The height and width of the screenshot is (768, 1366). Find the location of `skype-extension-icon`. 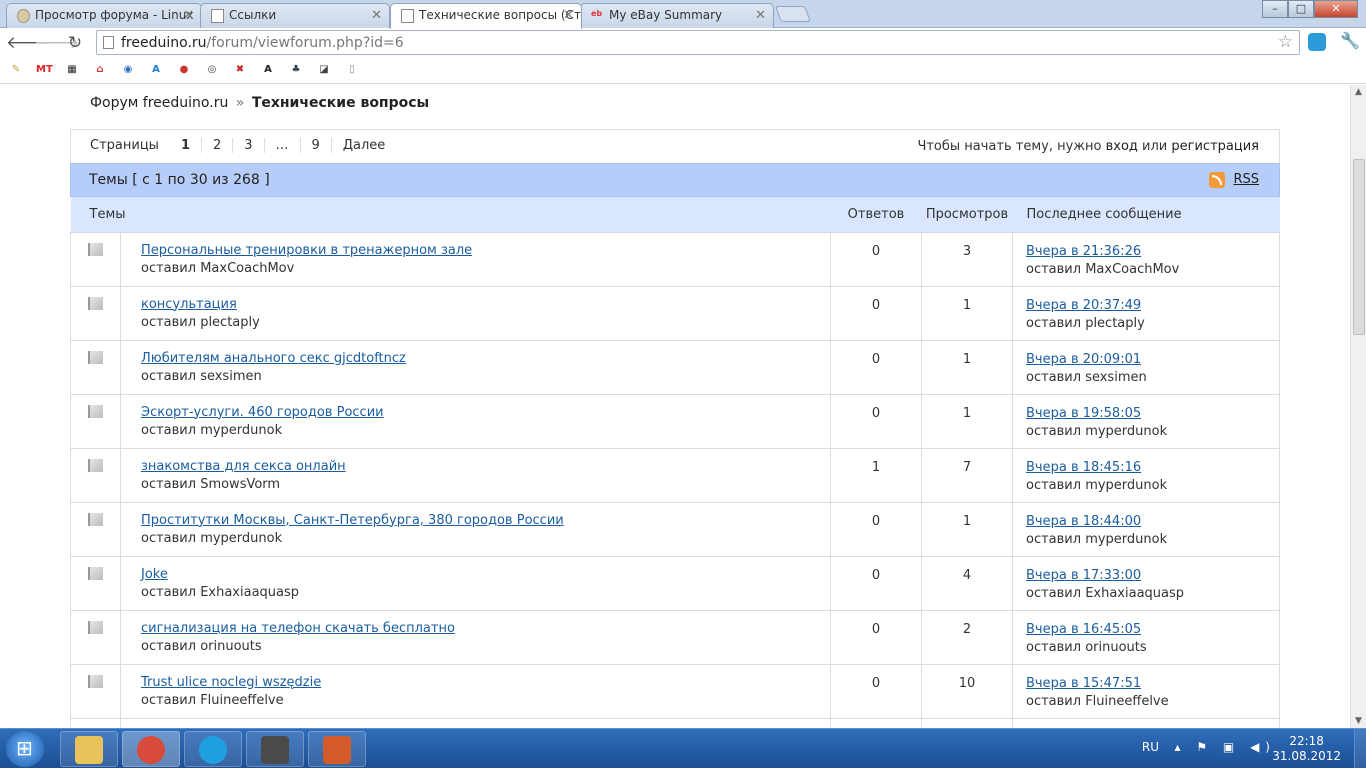

skype-extension-icon is located at coordinates (1317, 42).